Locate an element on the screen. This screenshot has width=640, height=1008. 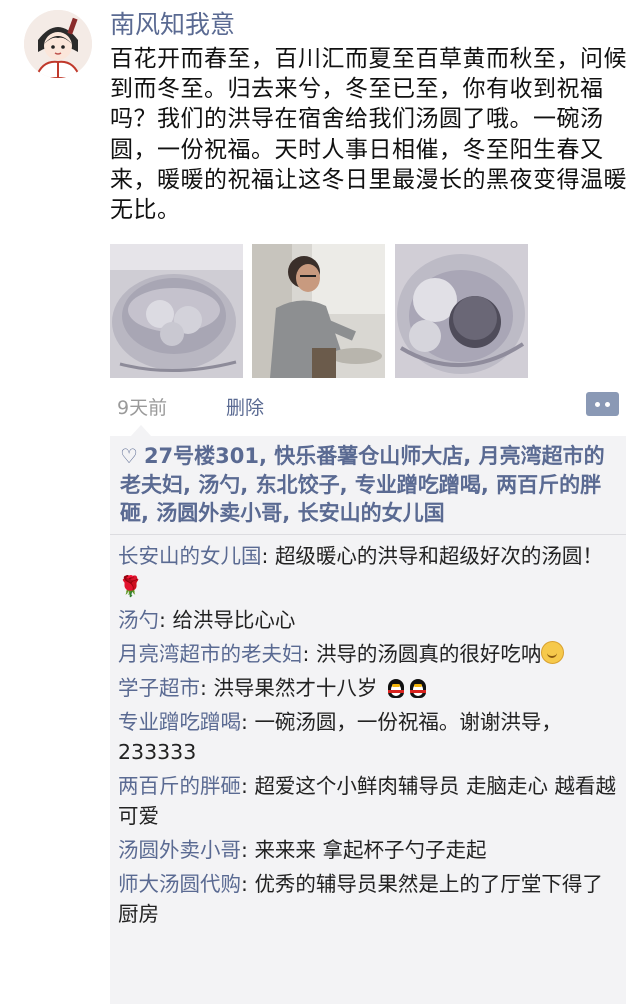
delete-link: 删除 is located at coordinates (245, 406).